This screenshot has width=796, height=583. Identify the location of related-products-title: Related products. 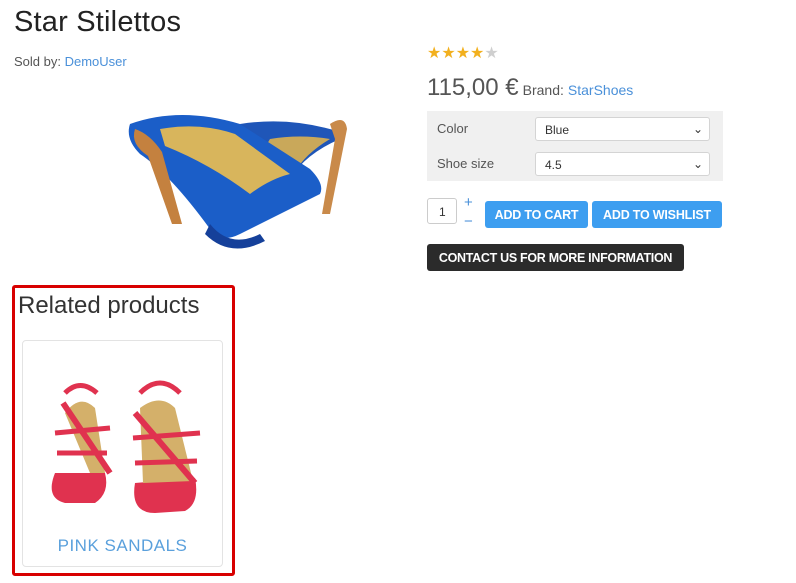
(109, 305).